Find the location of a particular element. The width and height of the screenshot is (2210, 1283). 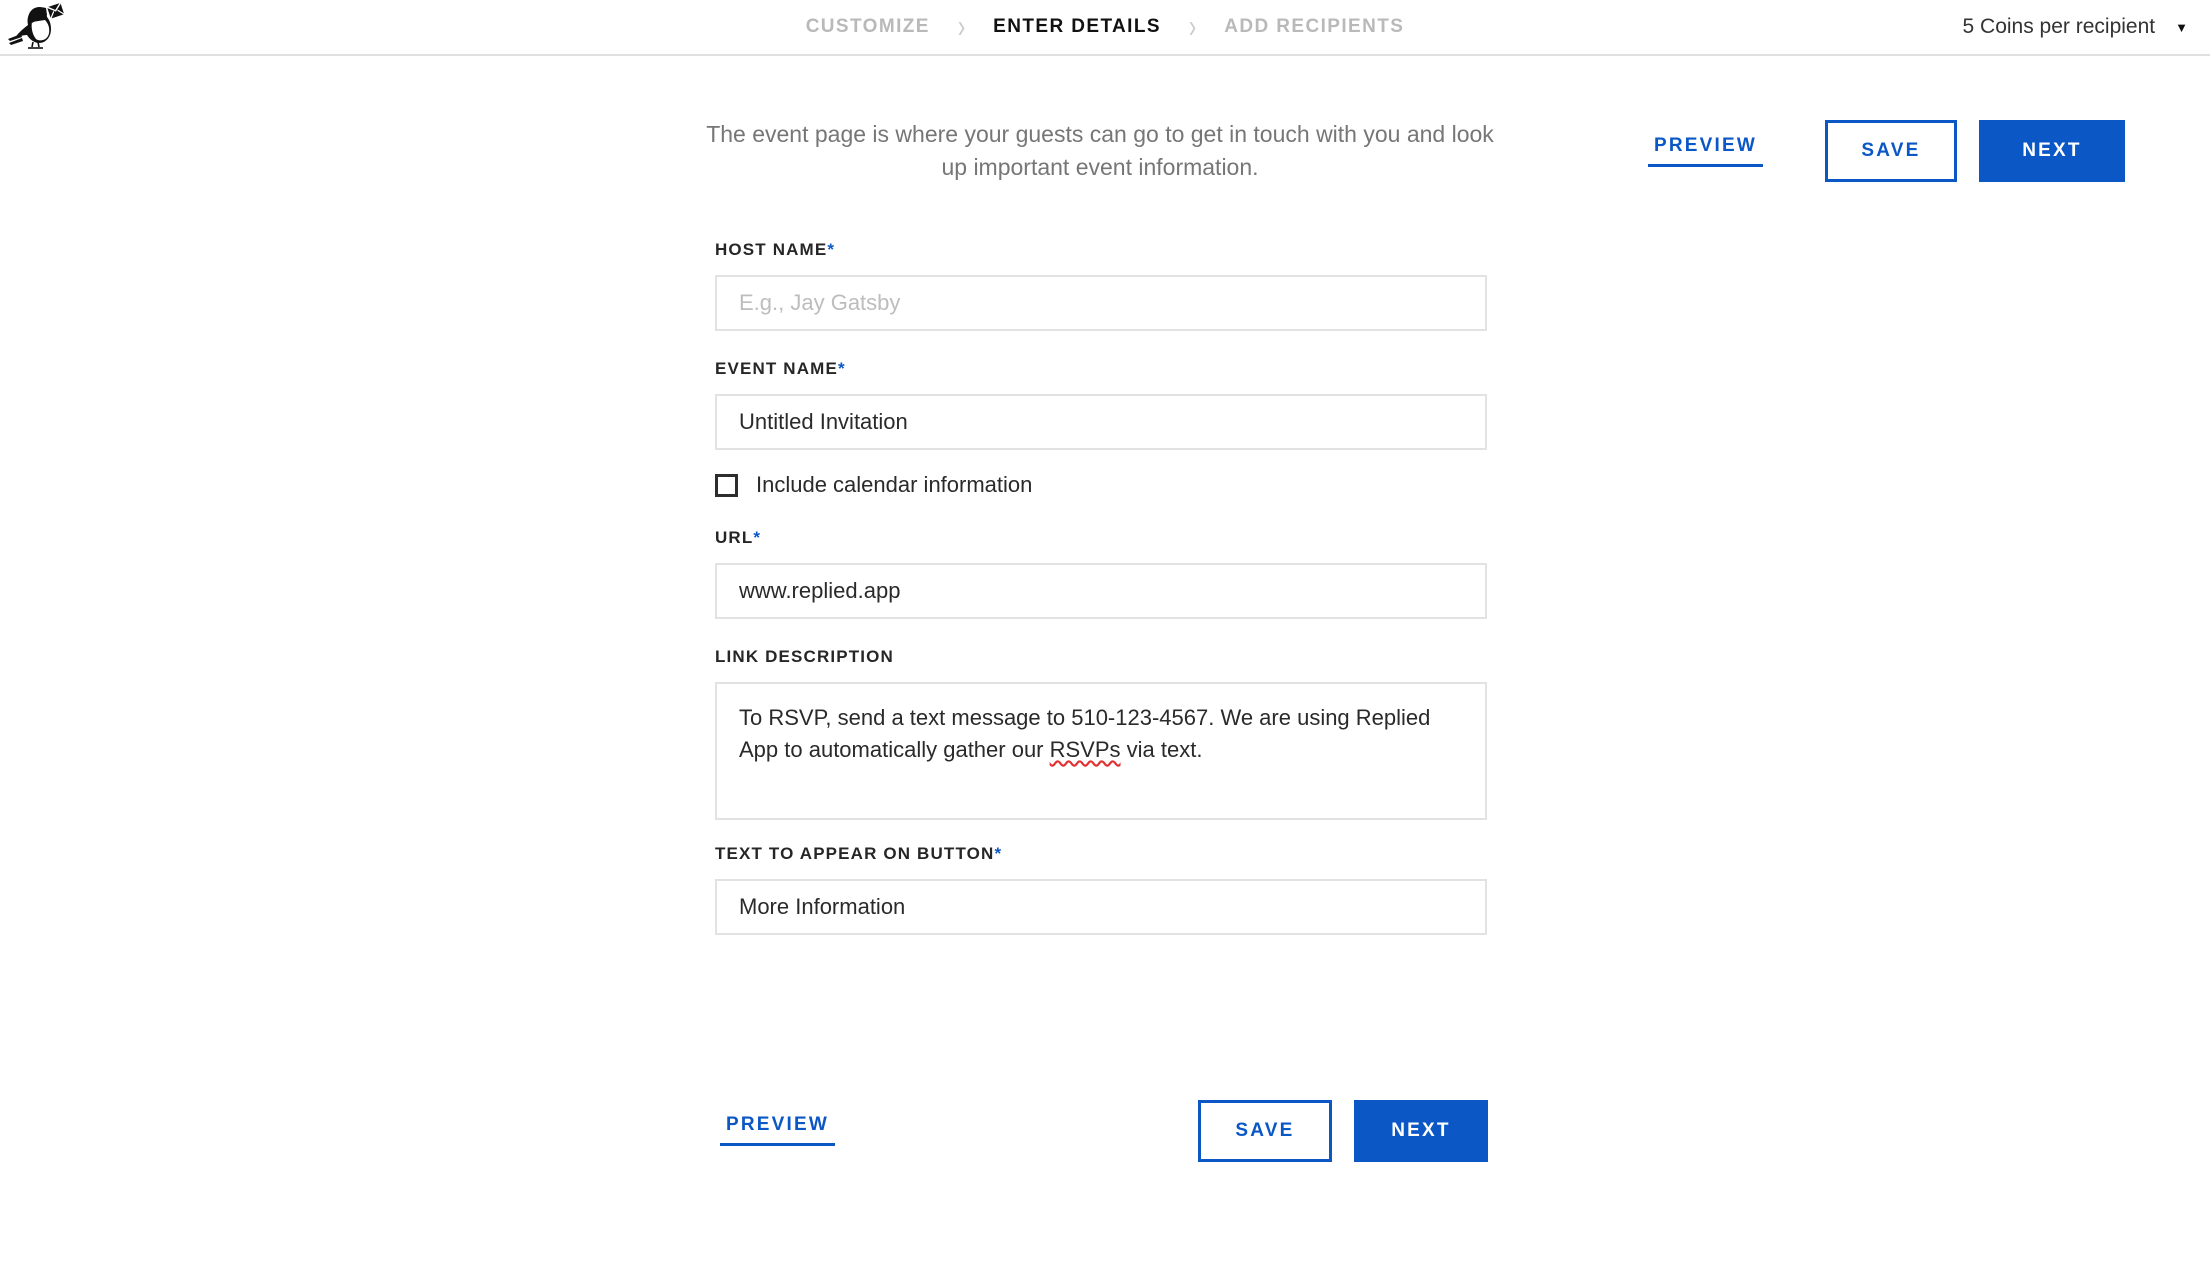

host-name-input is located at coordinates (1101, 303).